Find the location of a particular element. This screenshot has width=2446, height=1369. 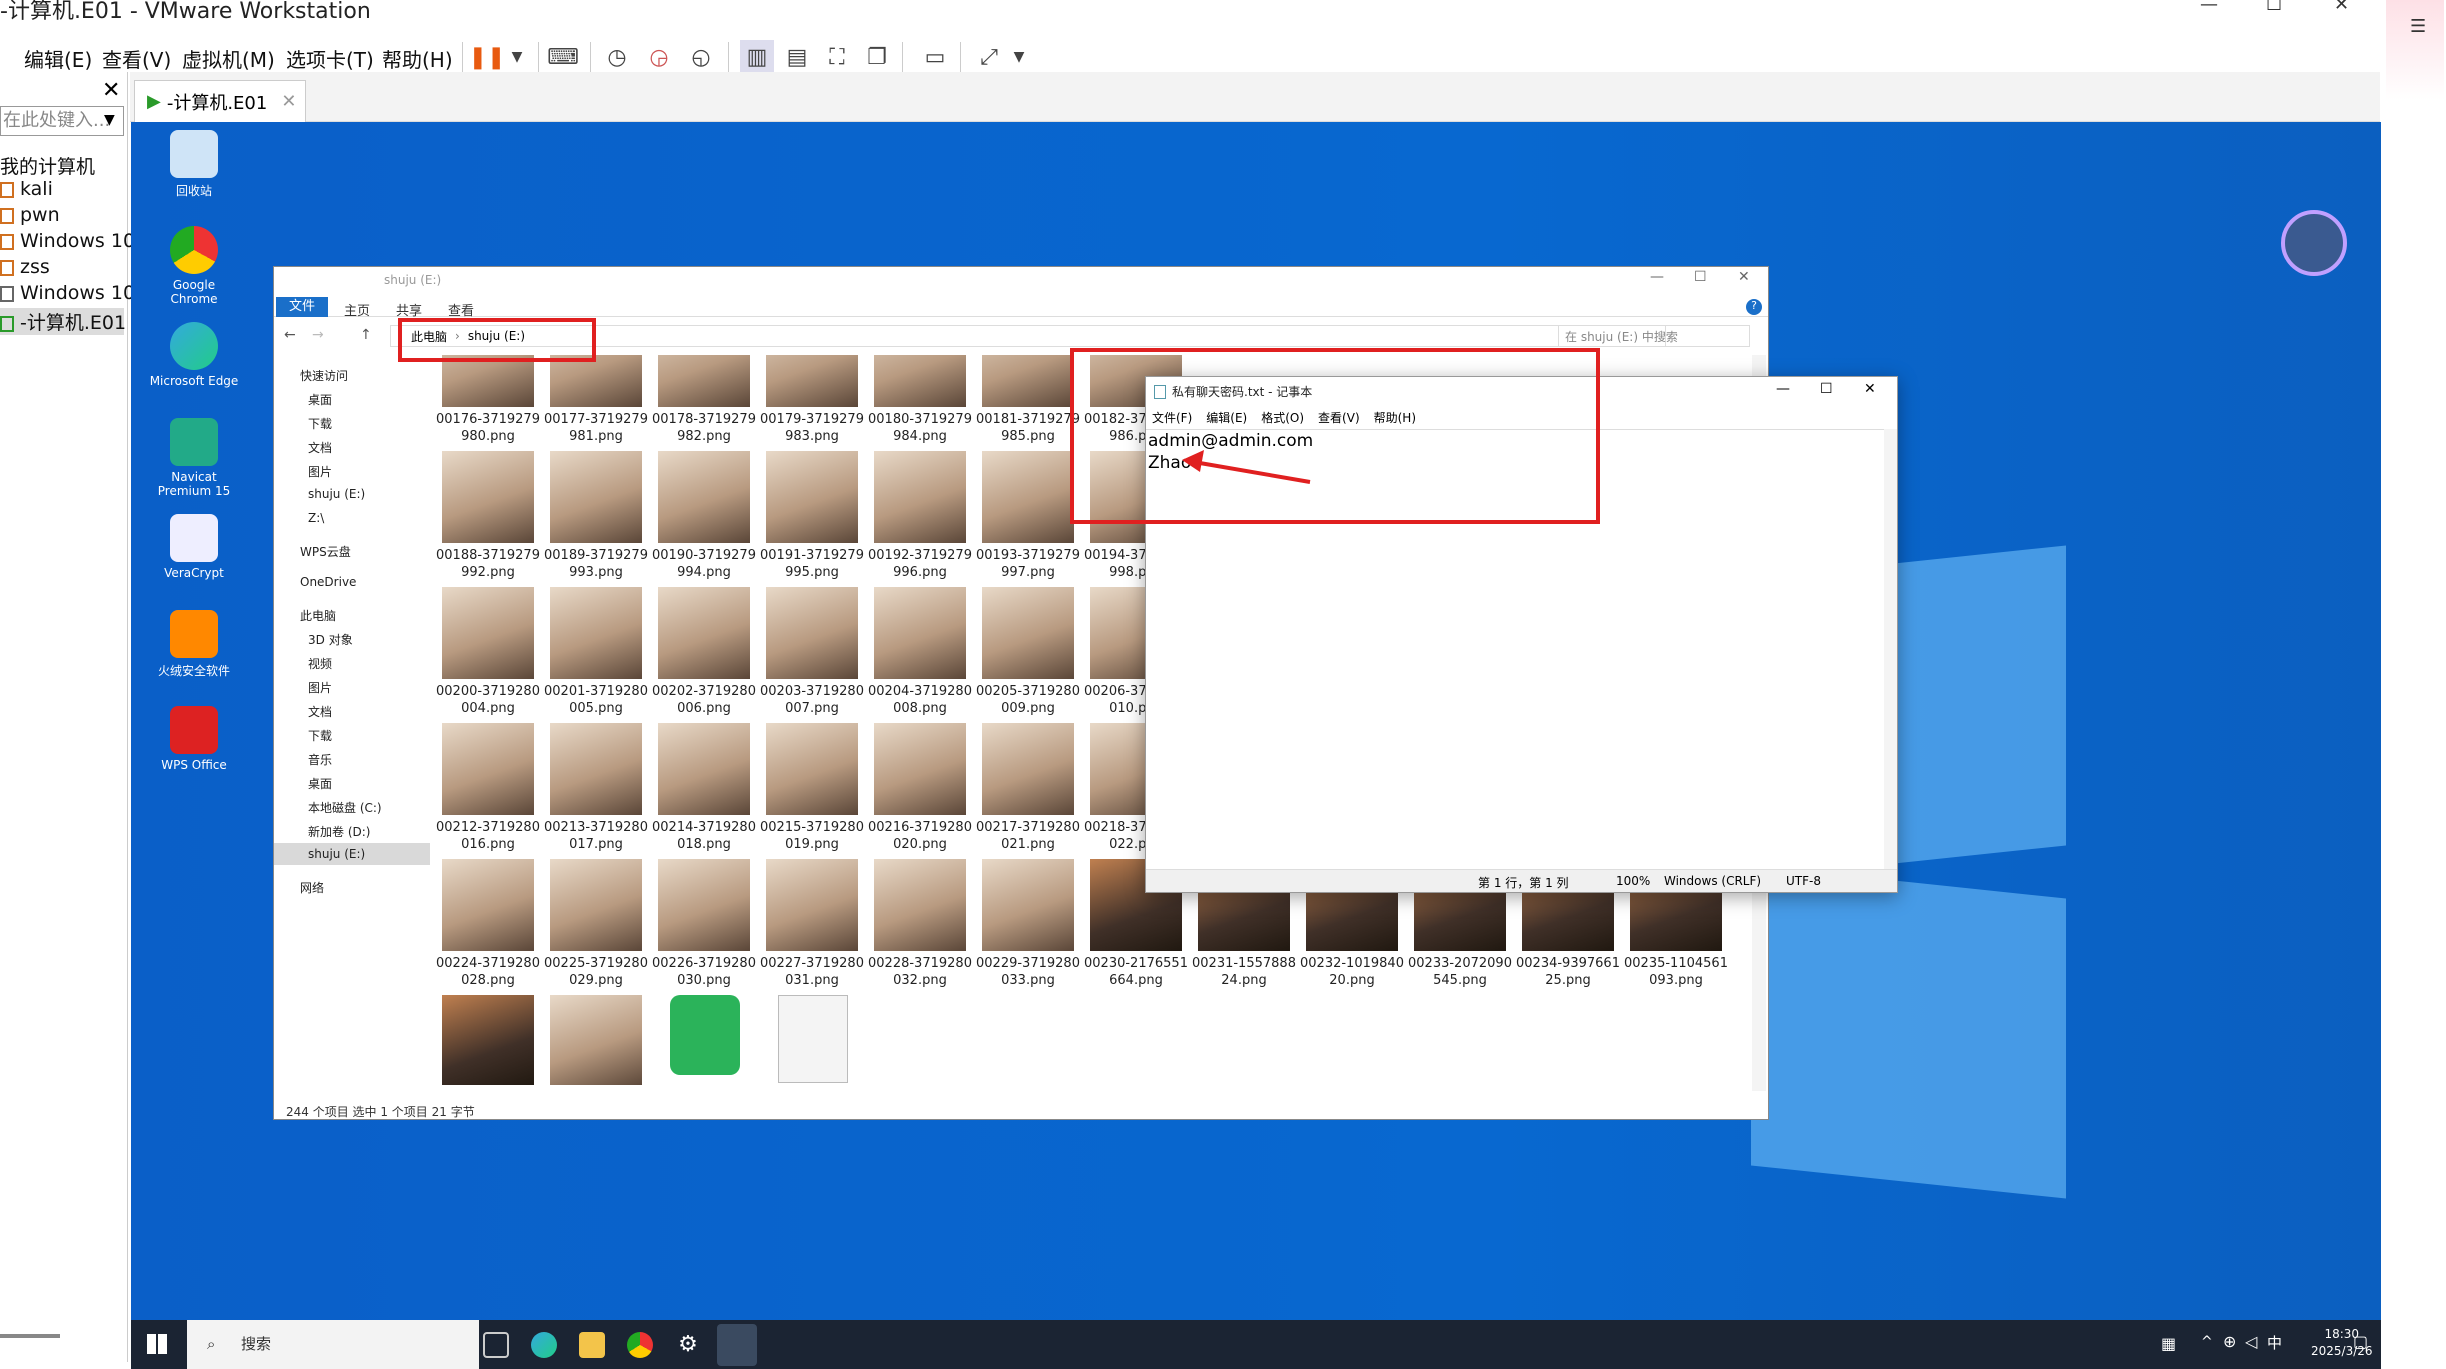

library-scrollbar is located at coordinates (30, 1336).